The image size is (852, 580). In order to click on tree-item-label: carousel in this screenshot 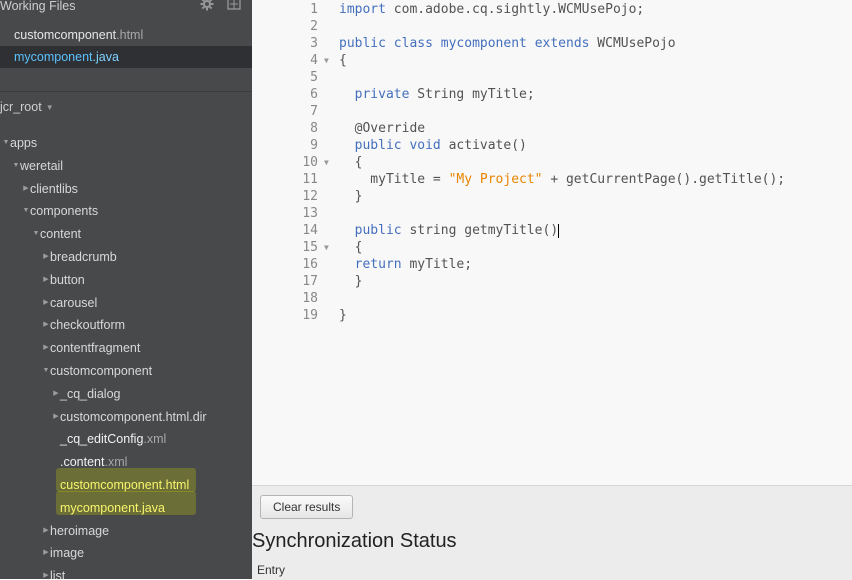, I will do `click(73, 303)`.